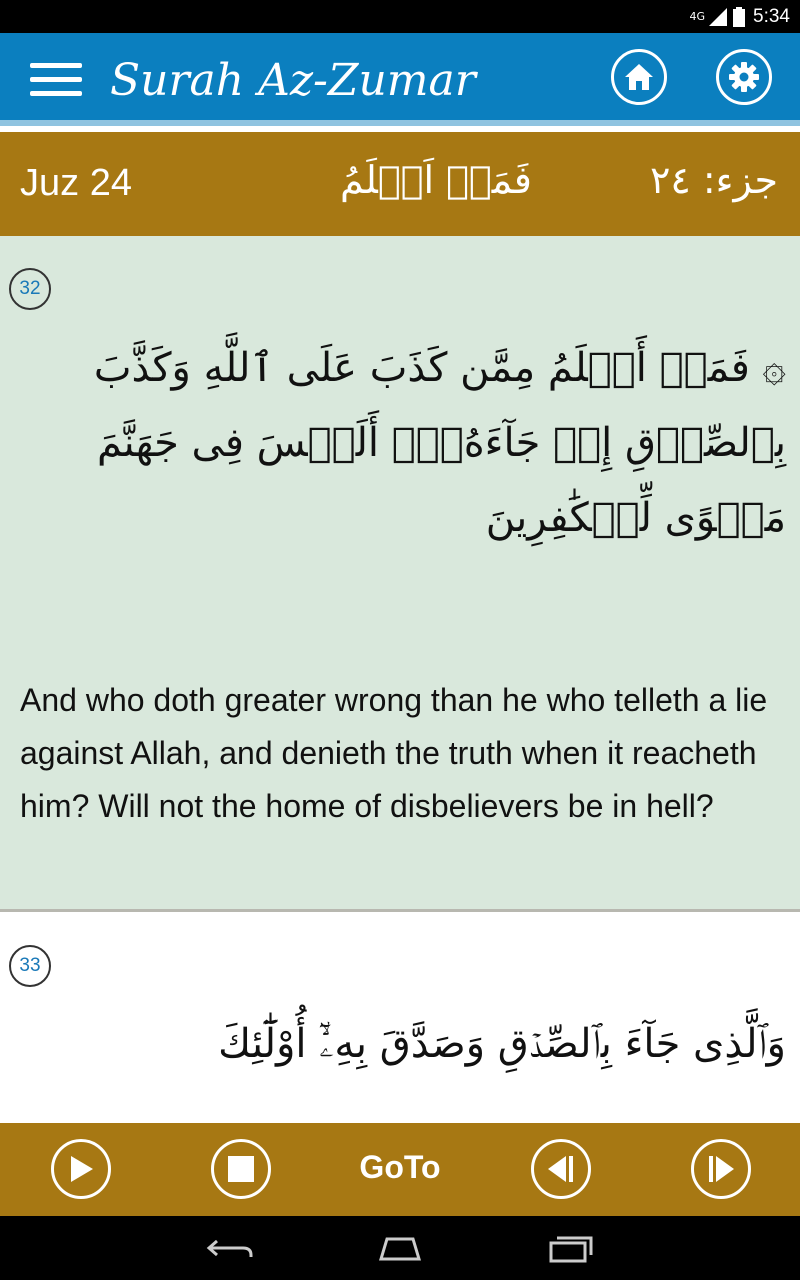  What do you see at coordinates (718, 16) in the screenshot?
I see `signal-icon` at bounding box center [718, 16].